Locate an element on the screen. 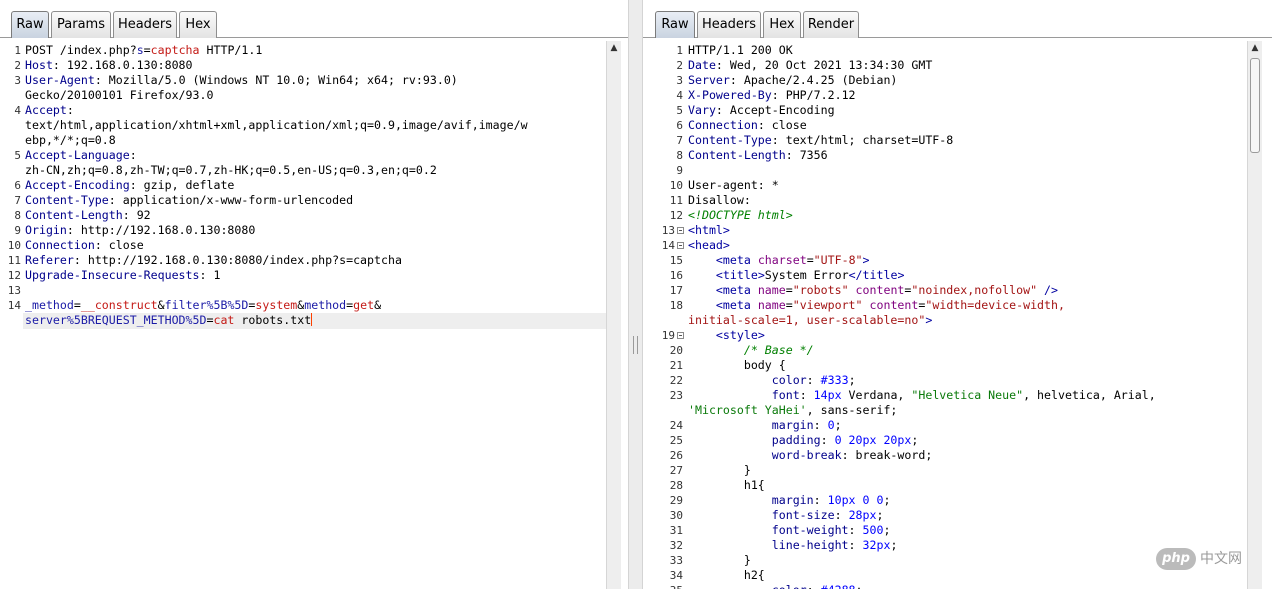  response-tab-hex: Hex is located at coordinates (782, 24).